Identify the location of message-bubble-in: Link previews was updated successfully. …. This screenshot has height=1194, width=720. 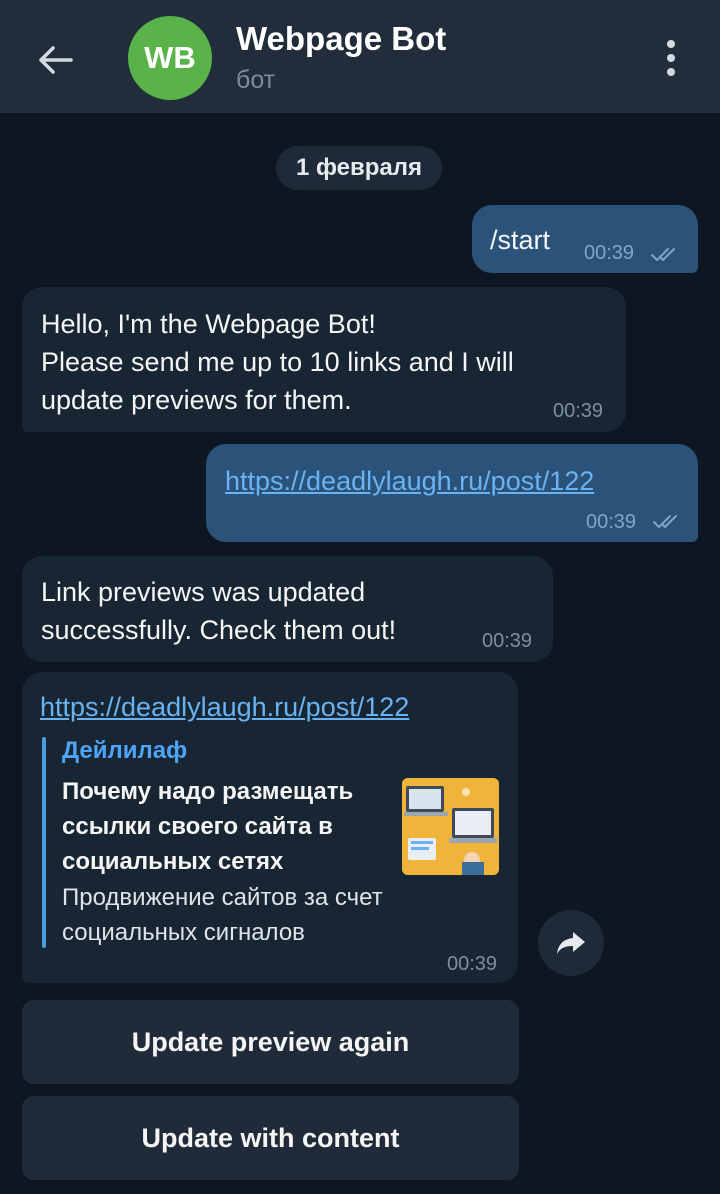
(287, 609).